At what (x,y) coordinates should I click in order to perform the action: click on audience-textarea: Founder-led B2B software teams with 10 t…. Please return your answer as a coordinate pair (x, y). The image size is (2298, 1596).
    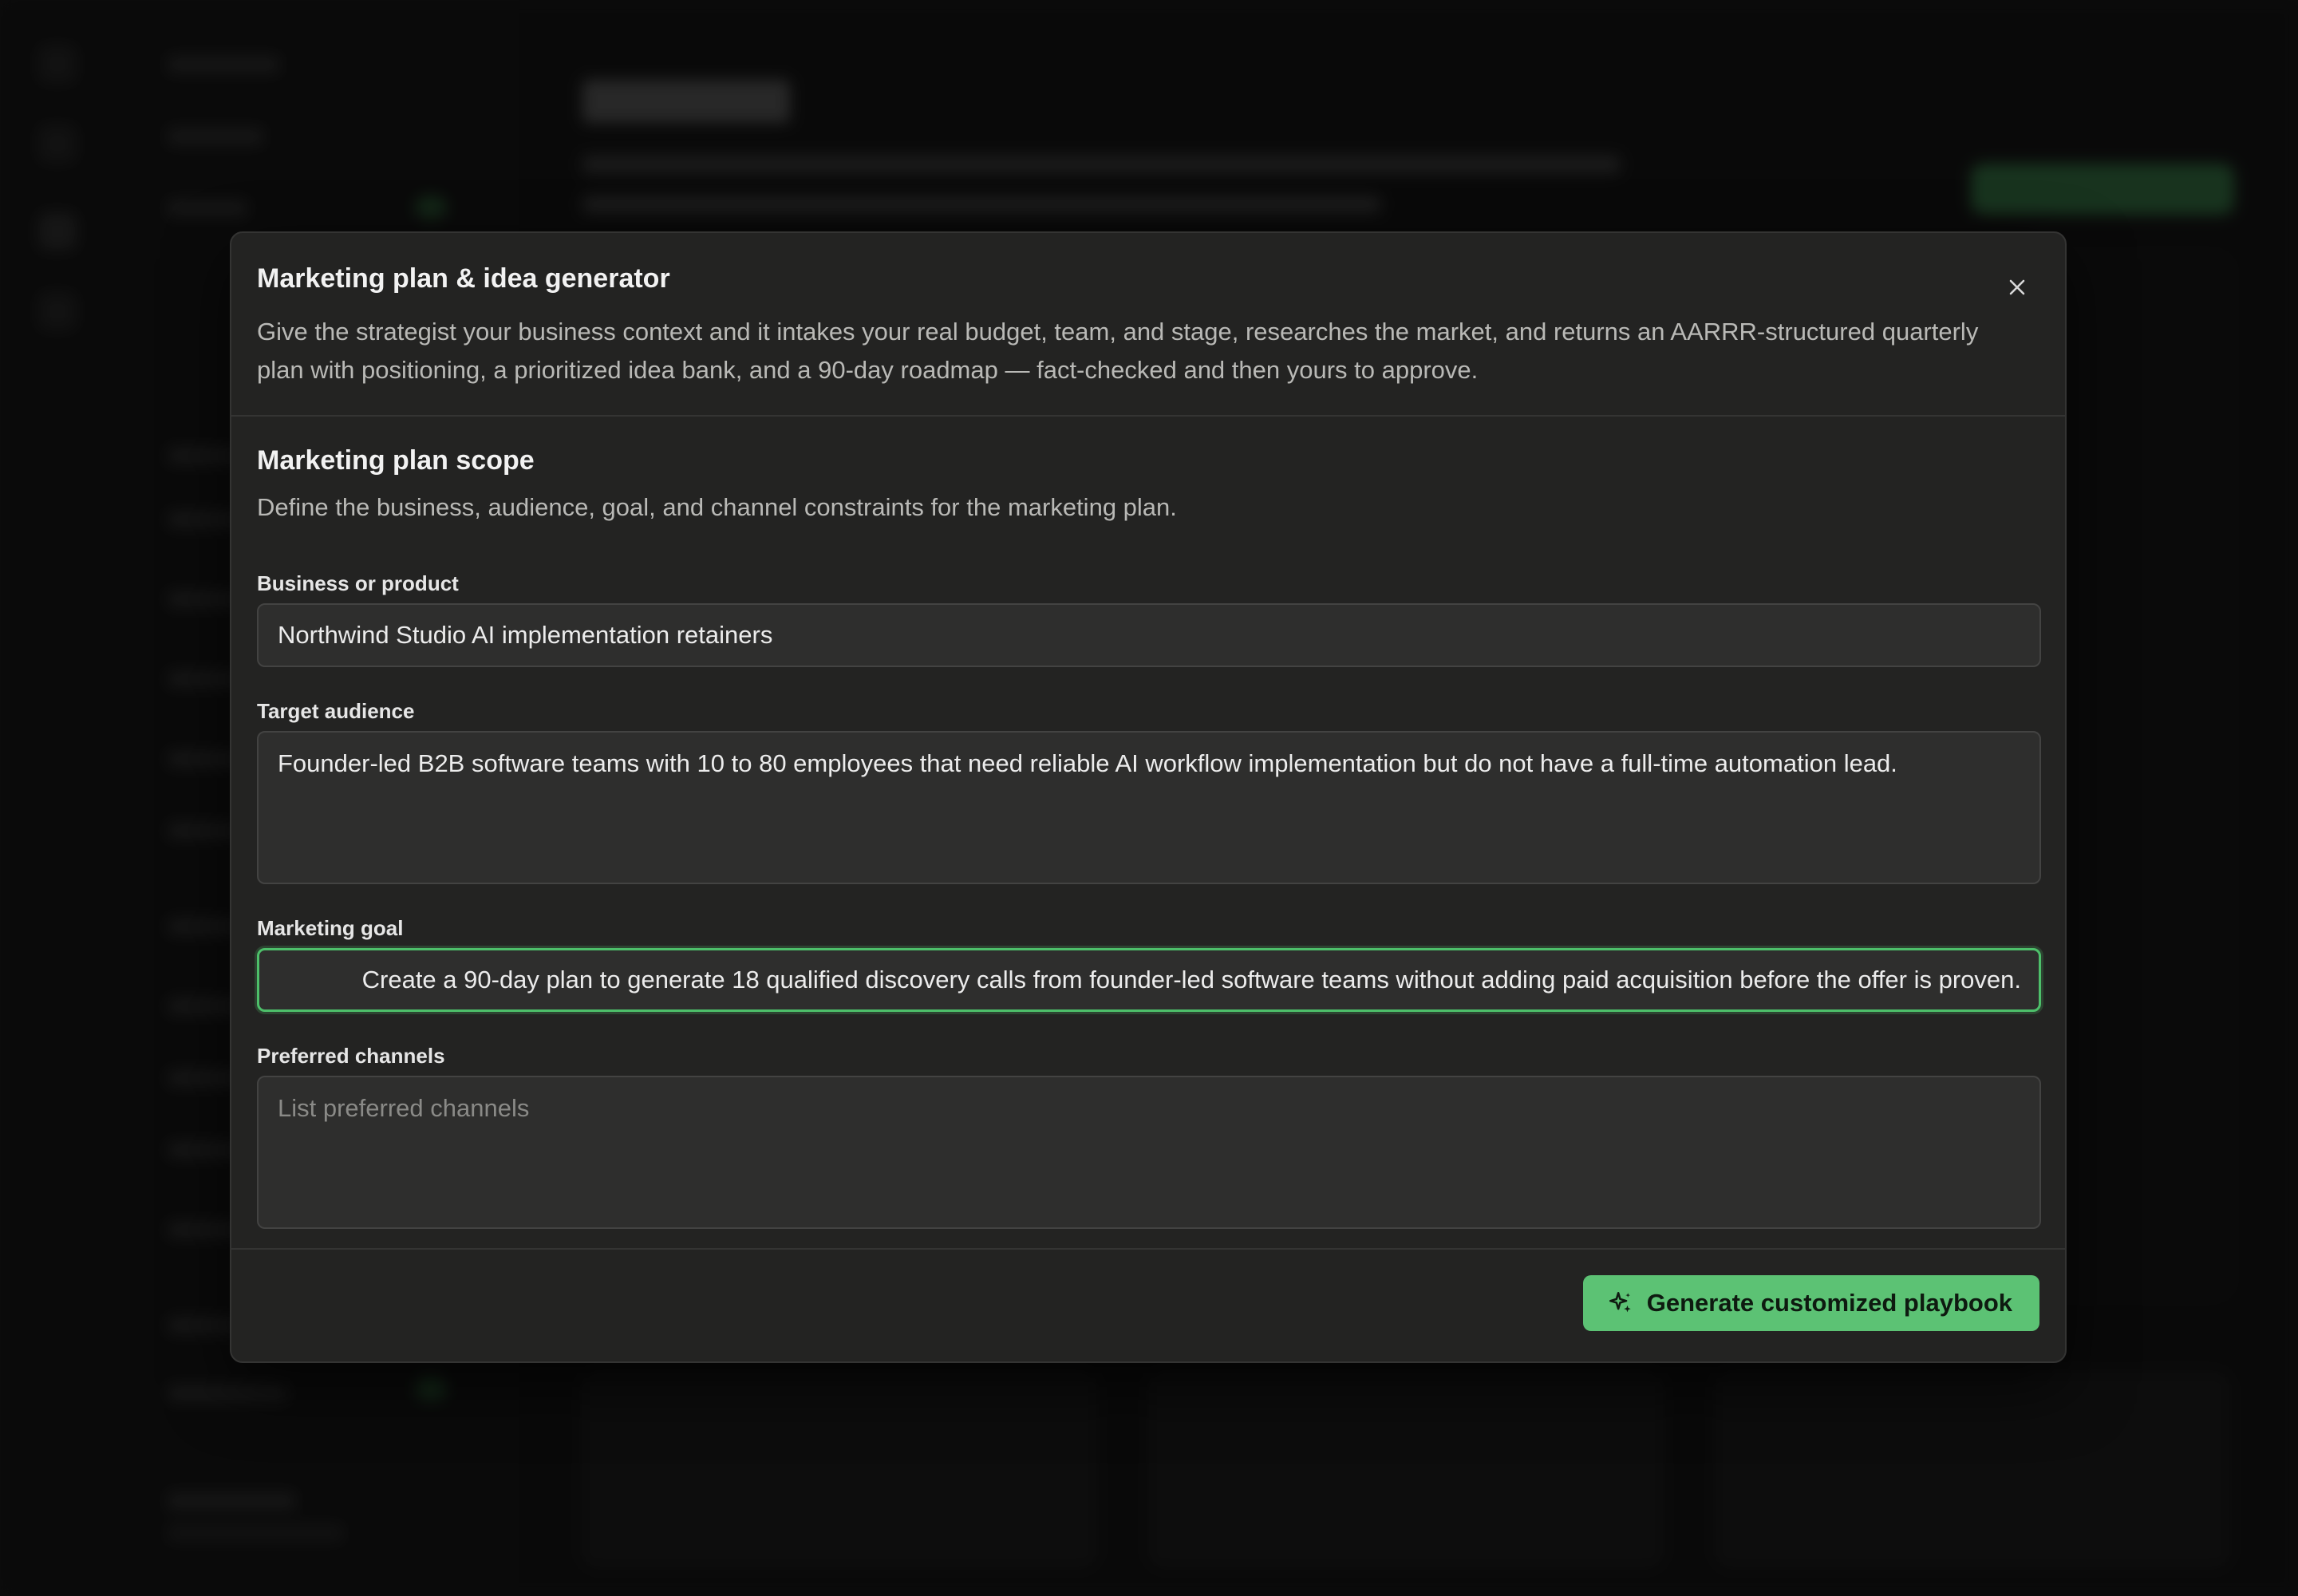
    Looking at the image, I should click on (1149, 807).